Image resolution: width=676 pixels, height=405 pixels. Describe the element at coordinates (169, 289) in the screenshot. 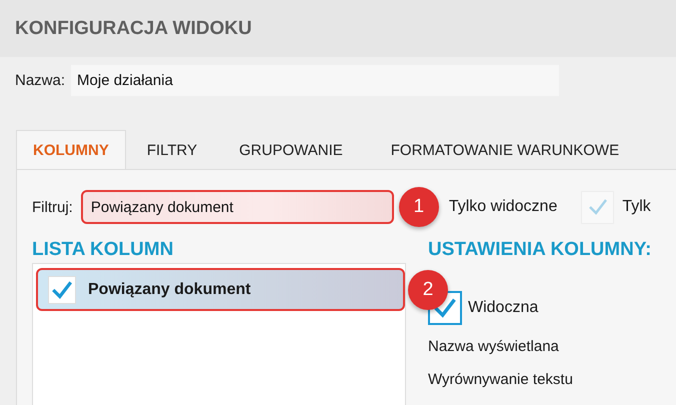

I see `column-name: Powiązany dokument` at that location.